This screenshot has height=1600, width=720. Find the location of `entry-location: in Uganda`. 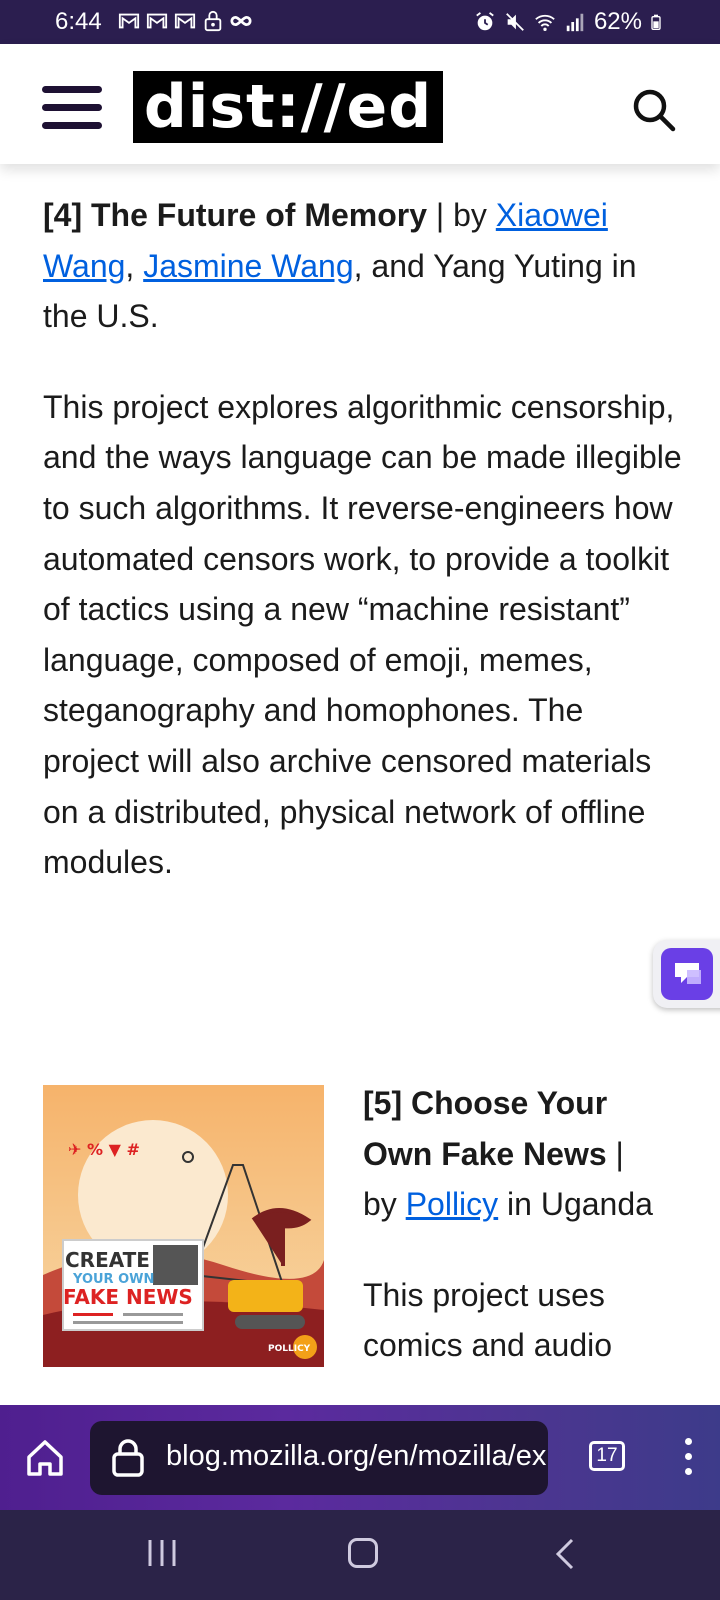

entry-location: in Uganda is located at coordinates (575, 1204).